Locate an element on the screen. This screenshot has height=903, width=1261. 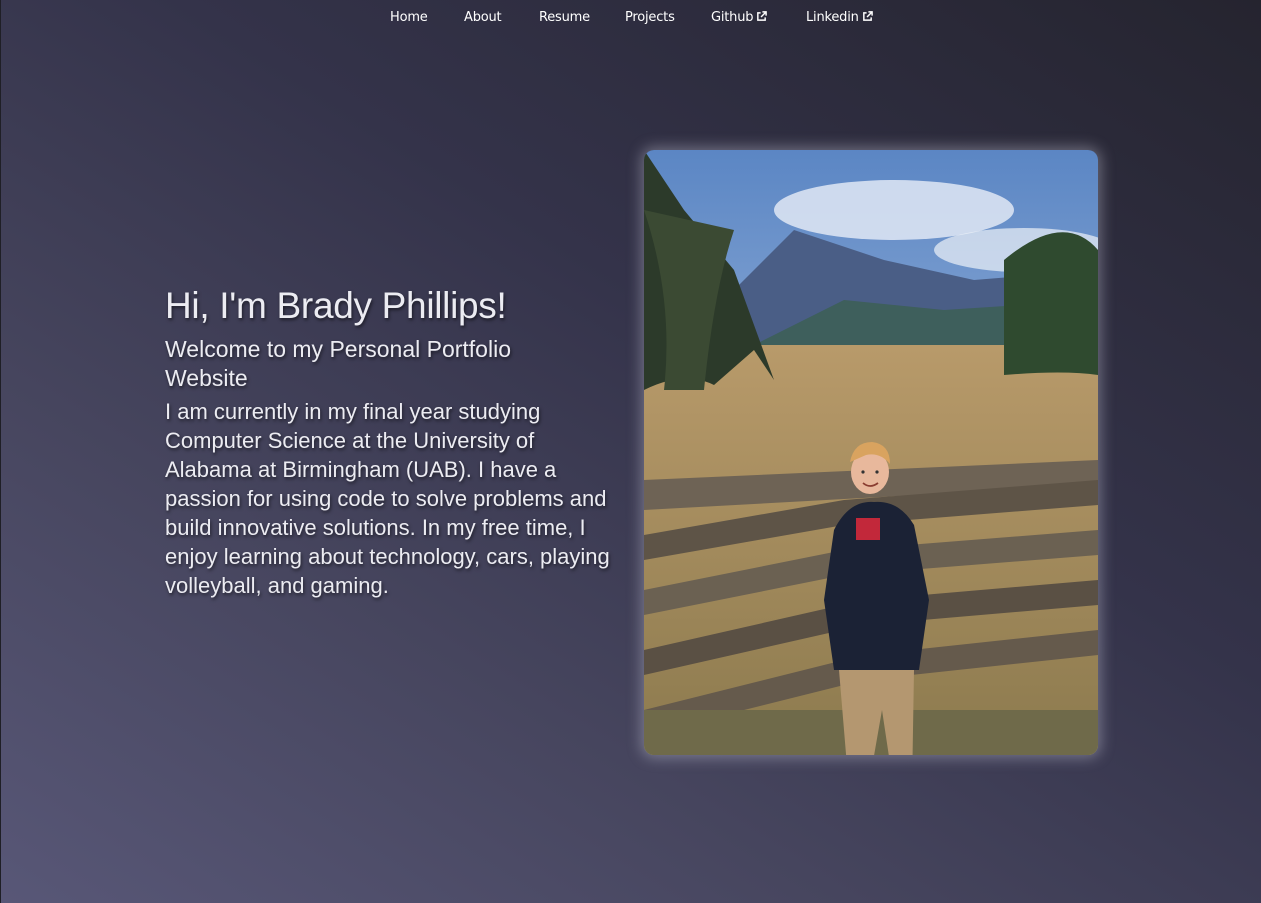
nav-linkedin-link: Linkedin is located at coordinates (839, 17).